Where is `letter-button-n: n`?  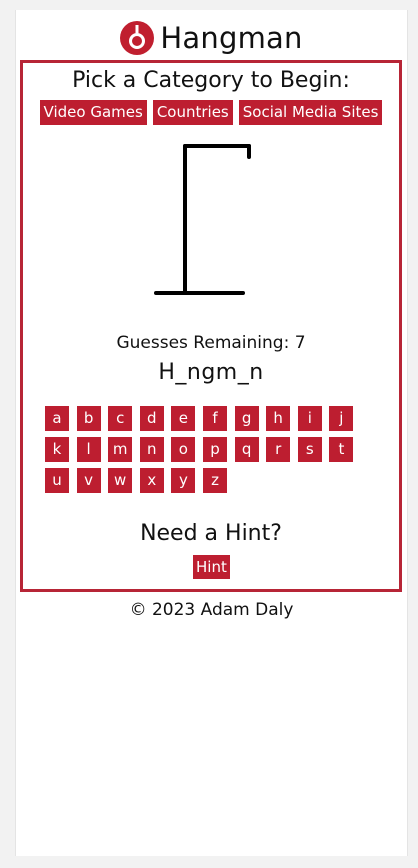
letter-button-n: n is located at coordinates (151, 449).